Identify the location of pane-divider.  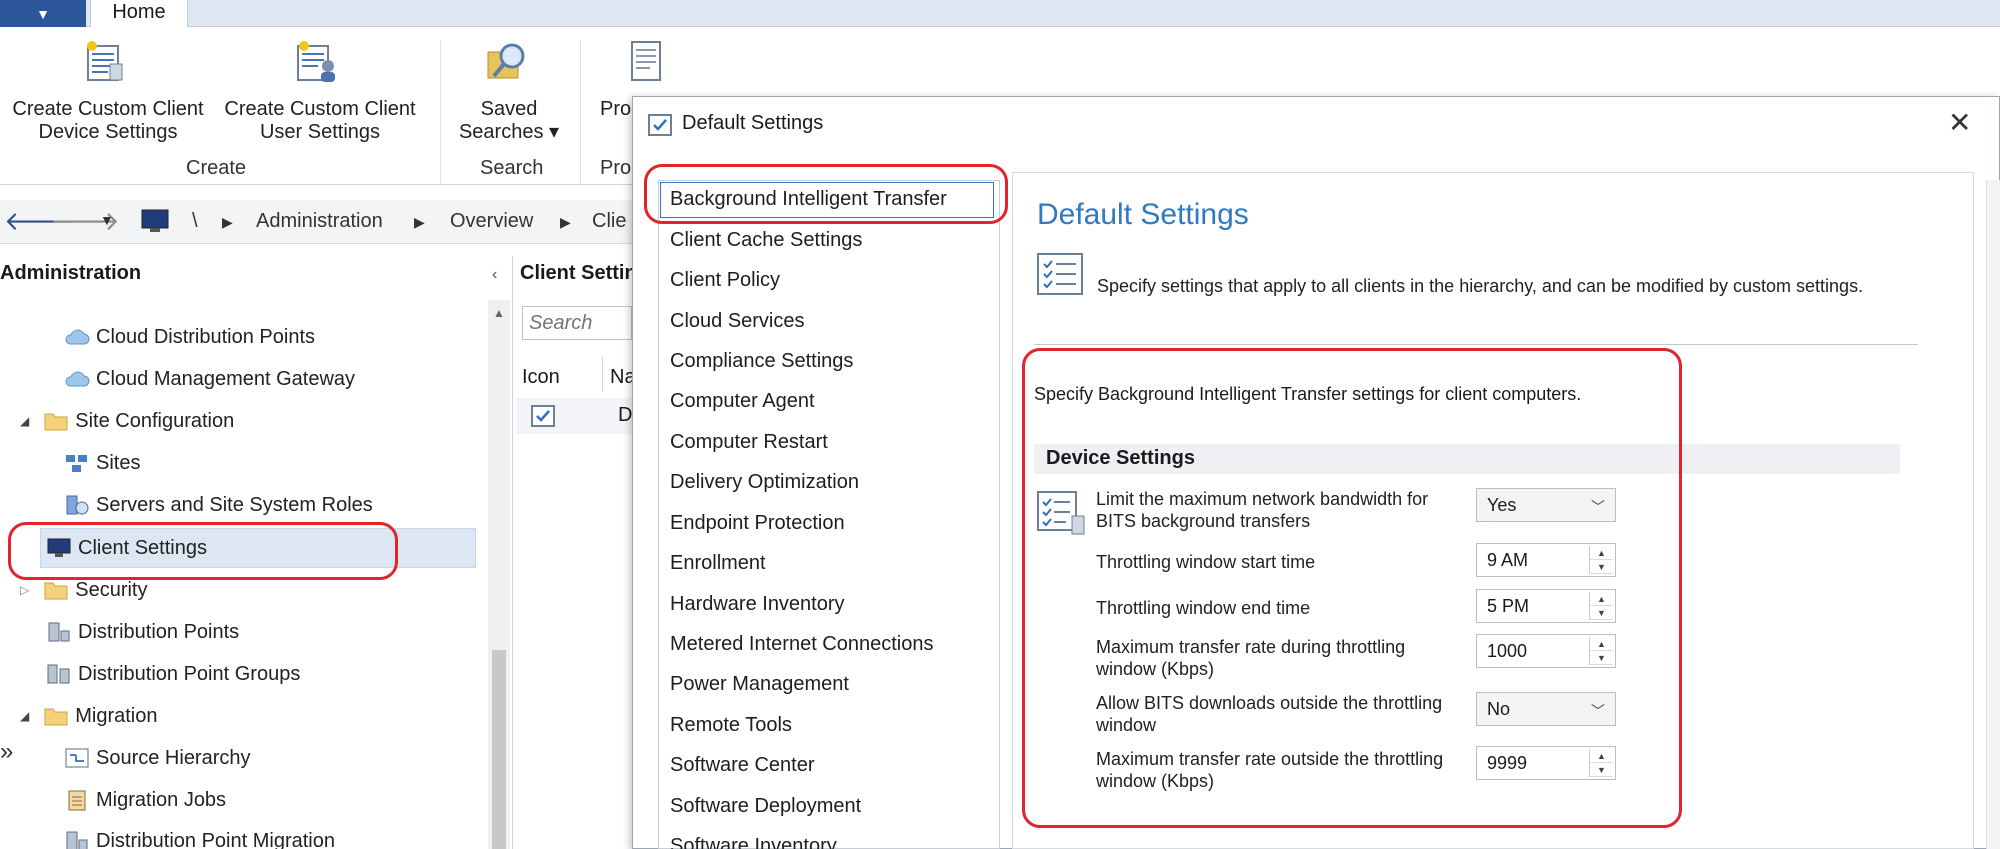
(512, 552).